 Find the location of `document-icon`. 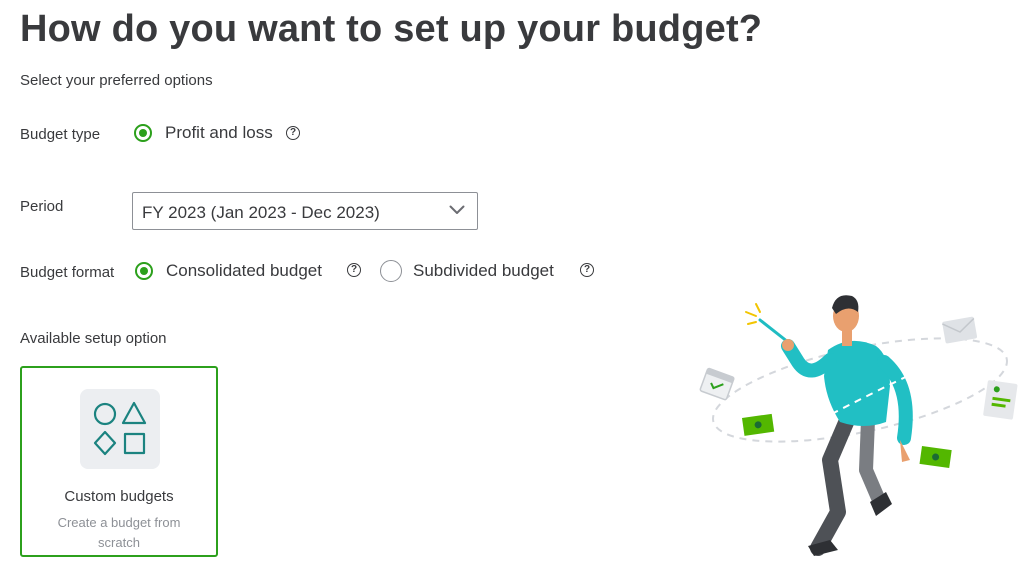

document-icon is located at coordinates (1000, 400).